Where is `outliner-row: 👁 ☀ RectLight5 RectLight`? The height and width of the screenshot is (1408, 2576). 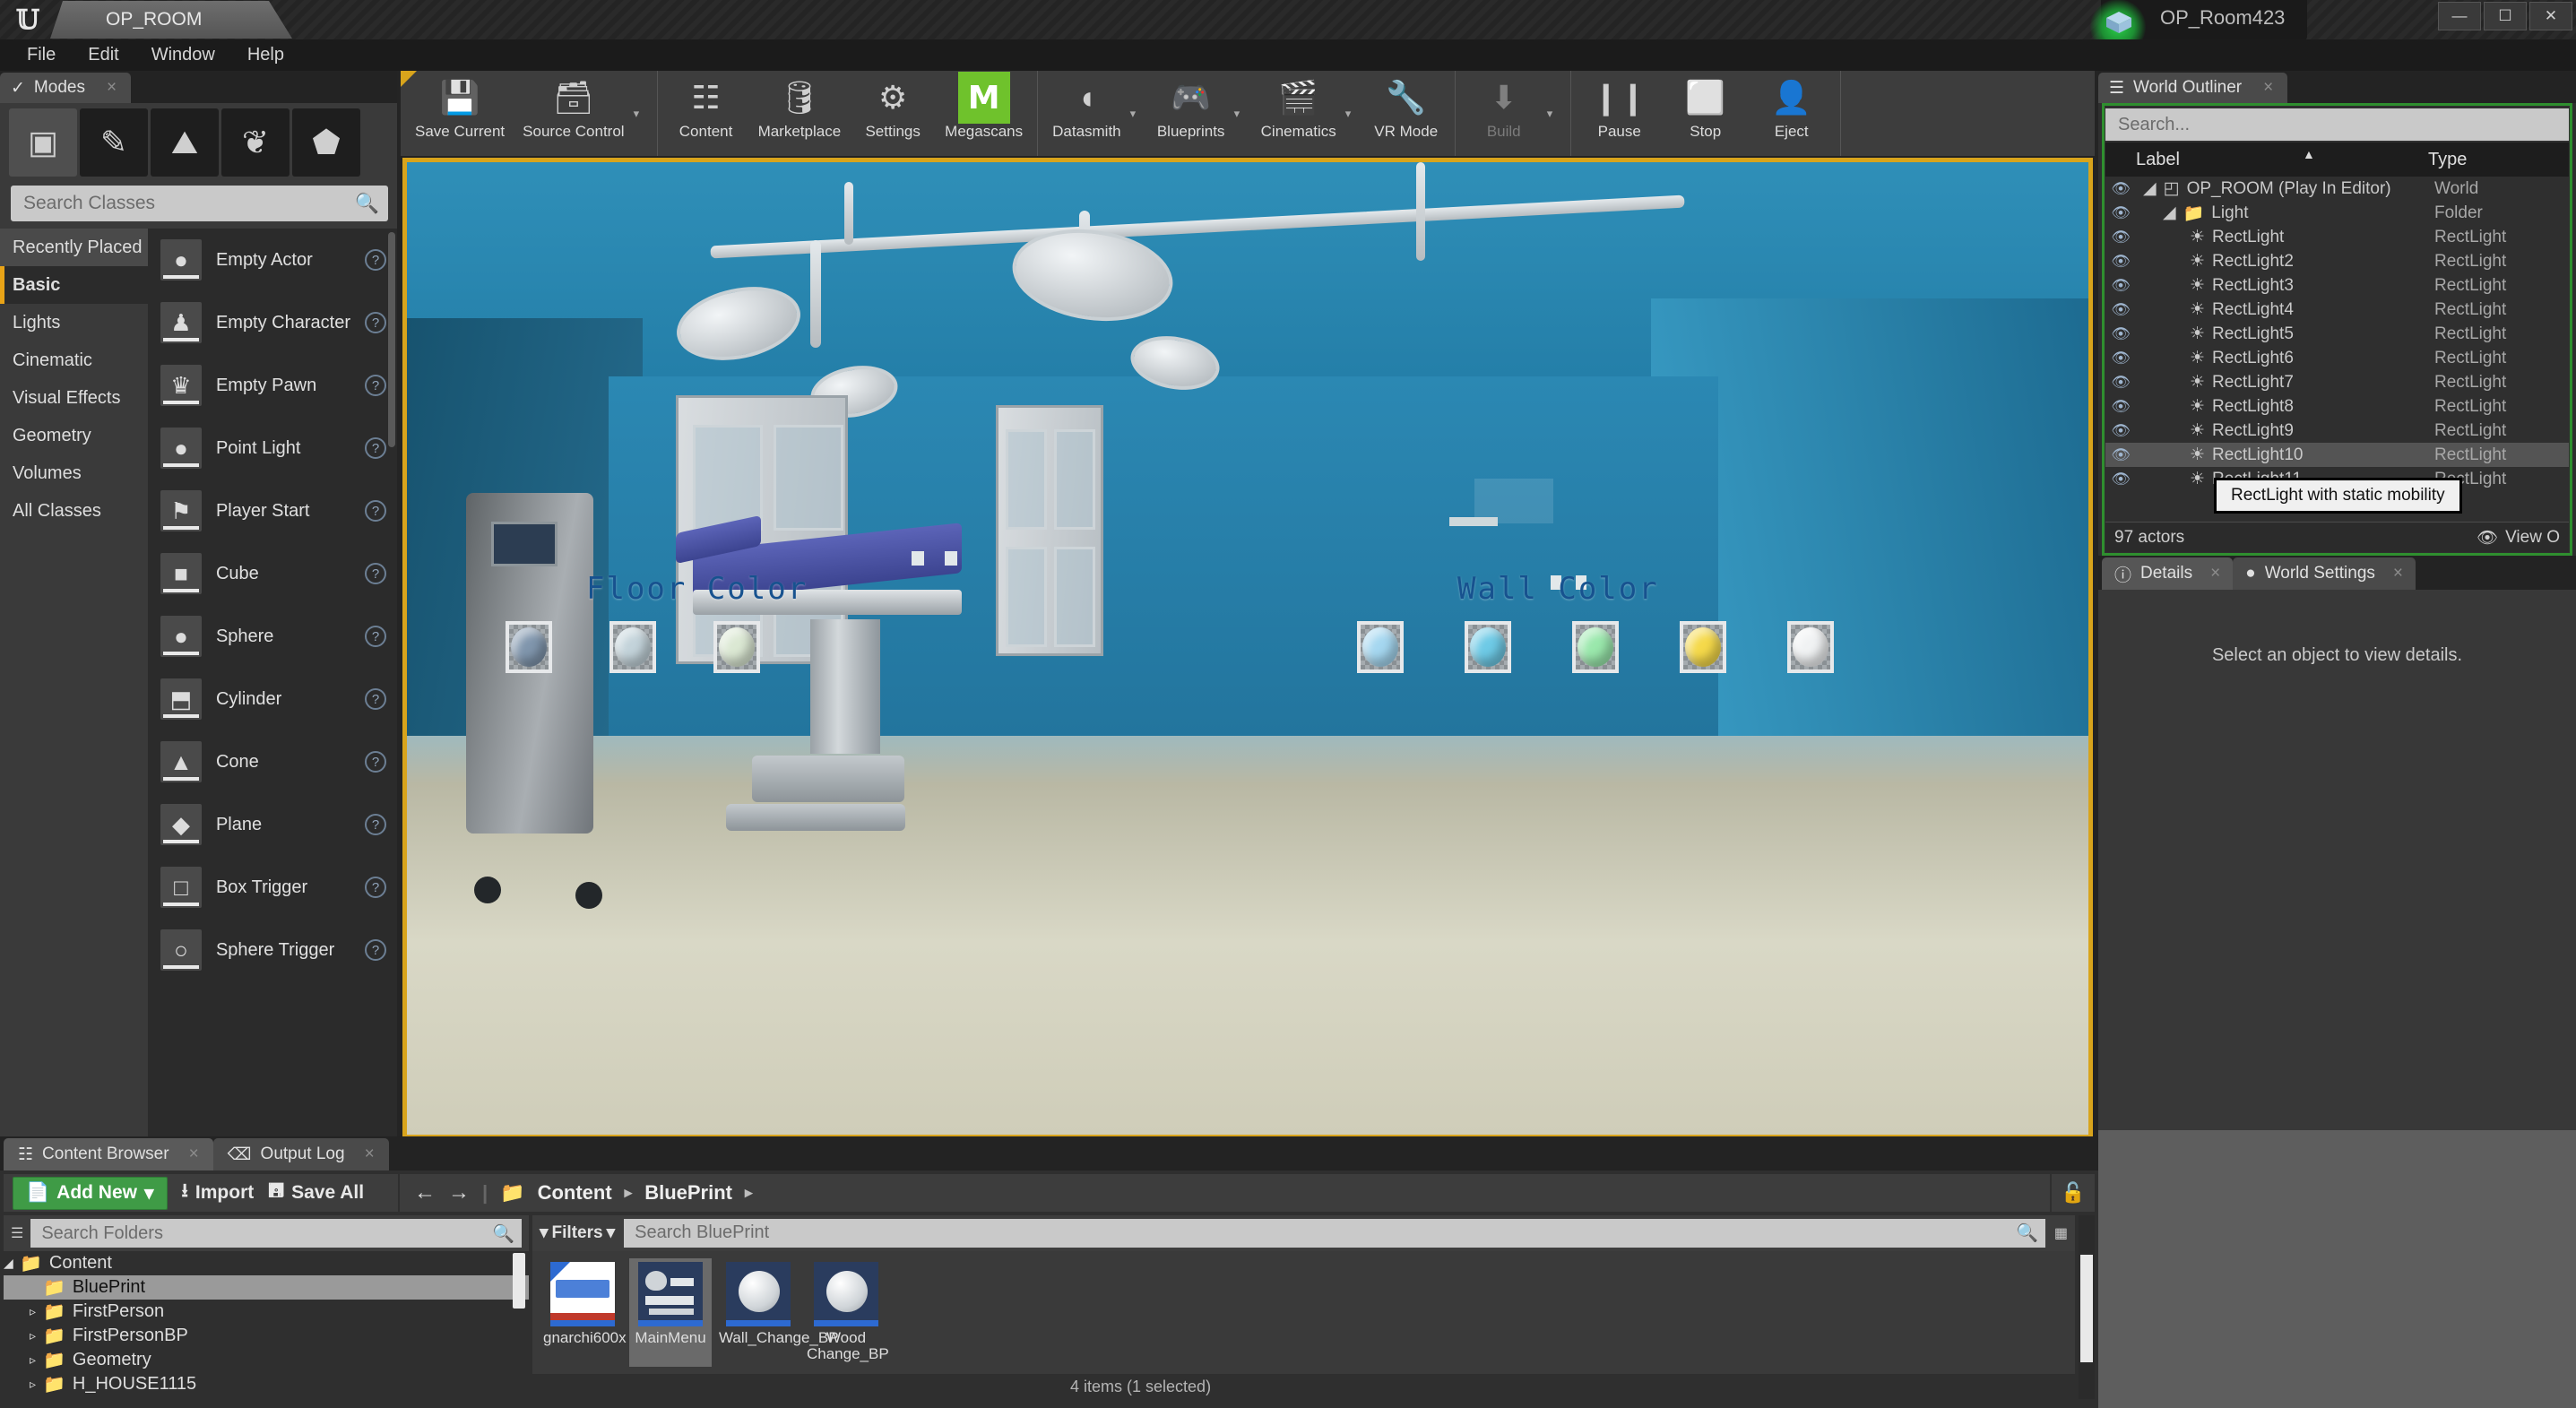 outliner-row: 👁 ☀ RectLight5 RectLight is located at coordinates (2337, 334).